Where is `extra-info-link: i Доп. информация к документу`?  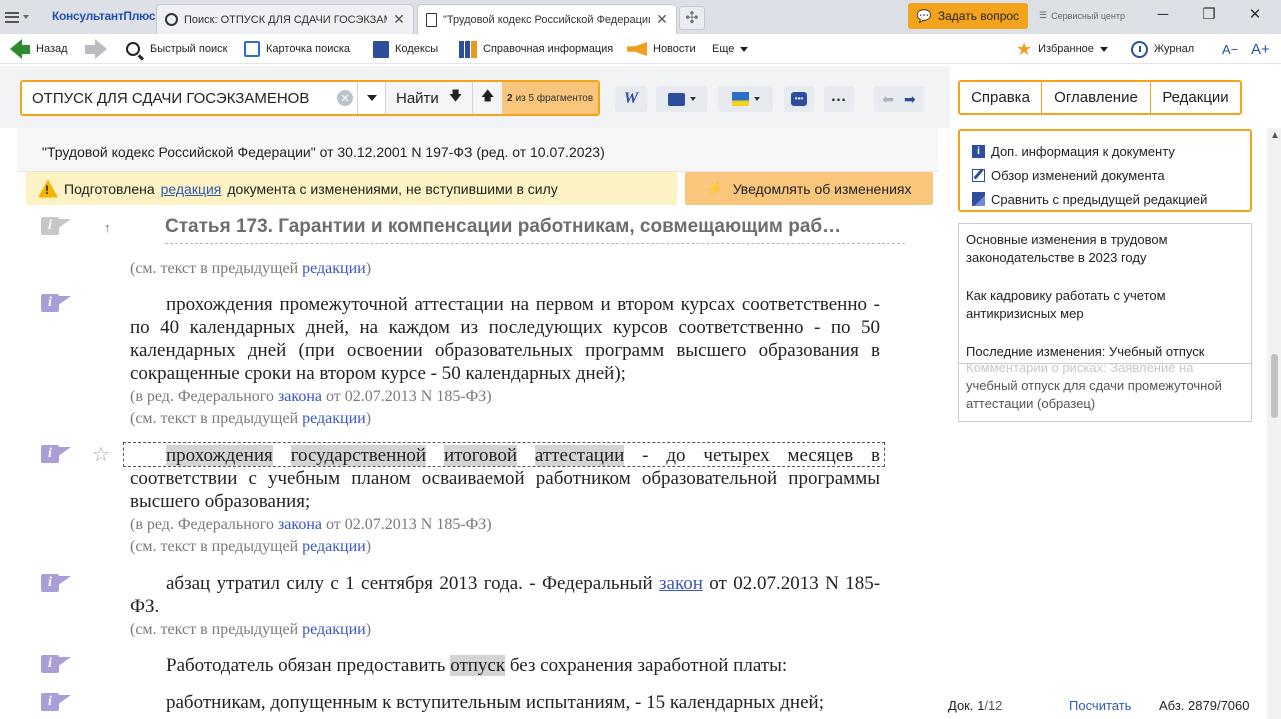
extra-info-link: i Доп. информация к документу is located at coordinates (1111, 151).